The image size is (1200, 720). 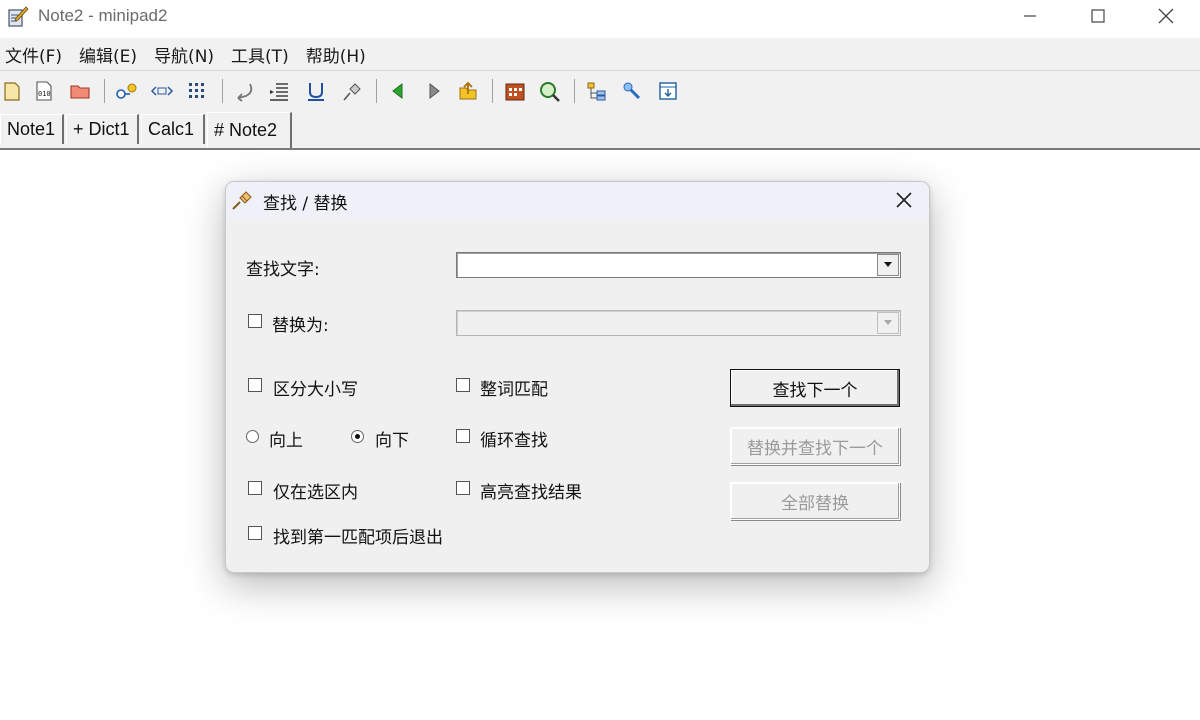 What do you see at coordinates (255, 533) in the screenshot?
I see `exit-after-first-checkbox` at bounding box center [255, 533].